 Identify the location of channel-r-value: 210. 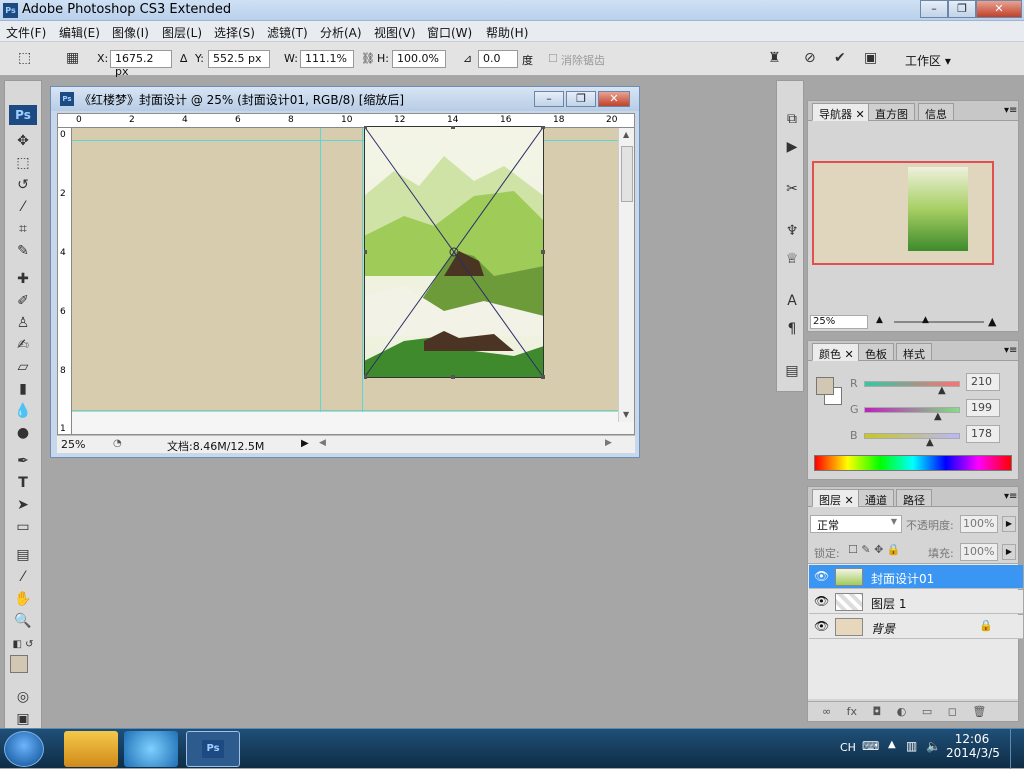
(983, 382).